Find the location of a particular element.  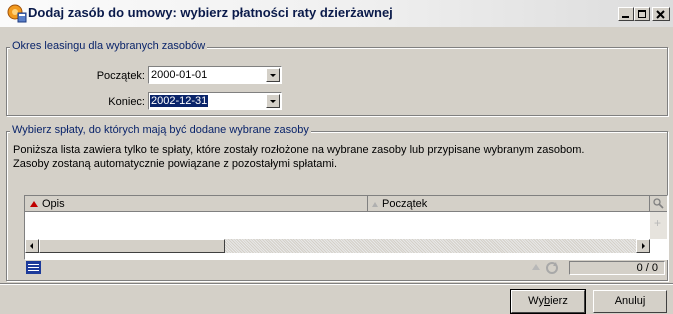

list-vertical-strip: + is located at coordinates (658, 225).